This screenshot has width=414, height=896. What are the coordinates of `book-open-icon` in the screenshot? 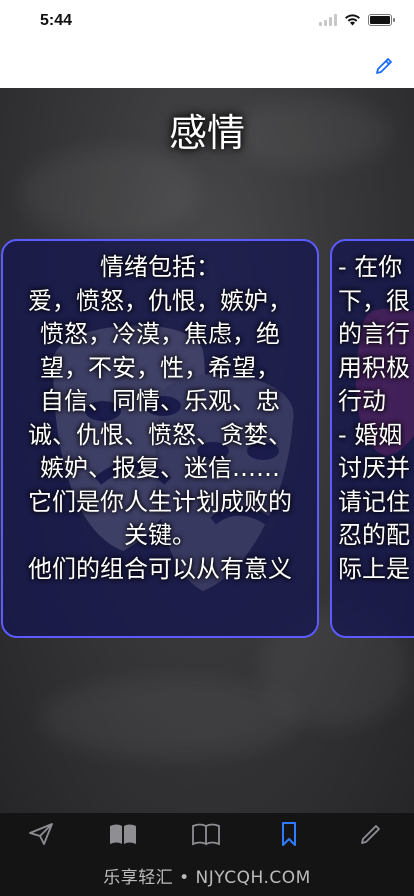 It's located at (206, 834).